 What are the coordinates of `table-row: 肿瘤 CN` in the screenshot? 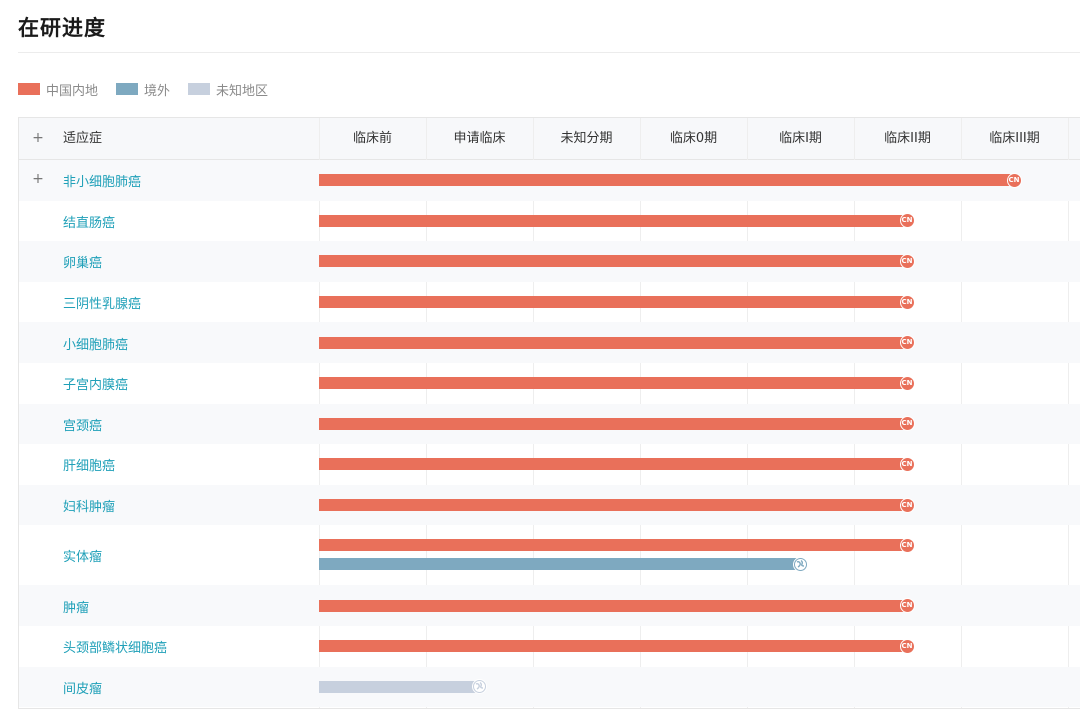 It's located at (549, 605).